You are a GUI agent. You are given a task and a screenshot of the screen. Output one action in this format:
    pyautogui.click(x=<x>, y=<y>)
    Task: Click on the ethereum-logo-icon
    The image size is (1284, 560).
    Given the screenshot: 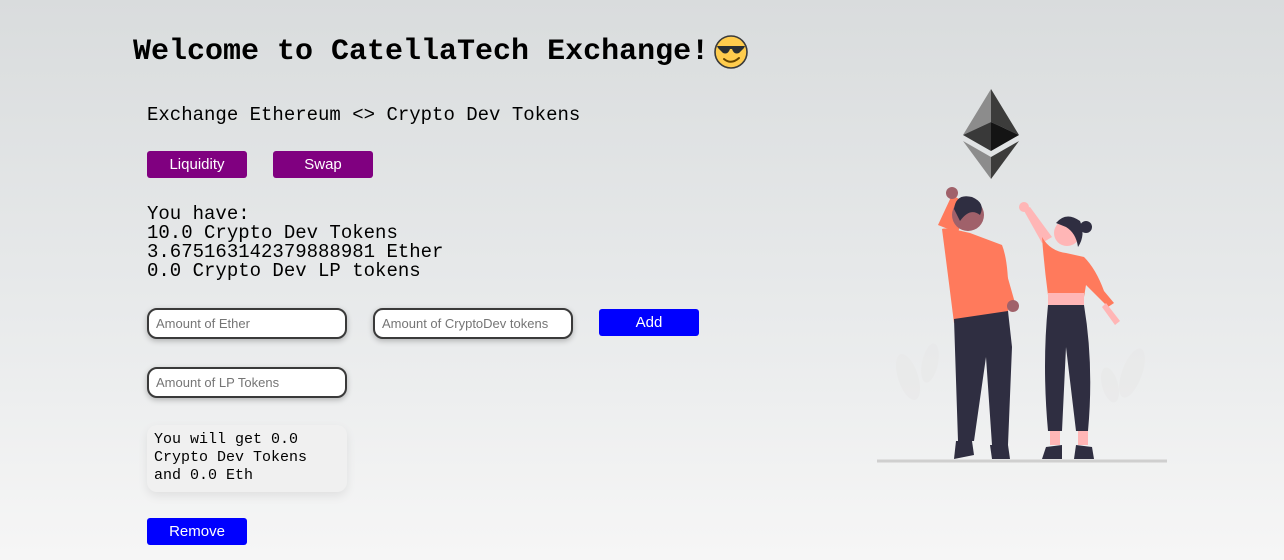 What is the action you would take?
    pyautogui.click(x=991, y=134)
    